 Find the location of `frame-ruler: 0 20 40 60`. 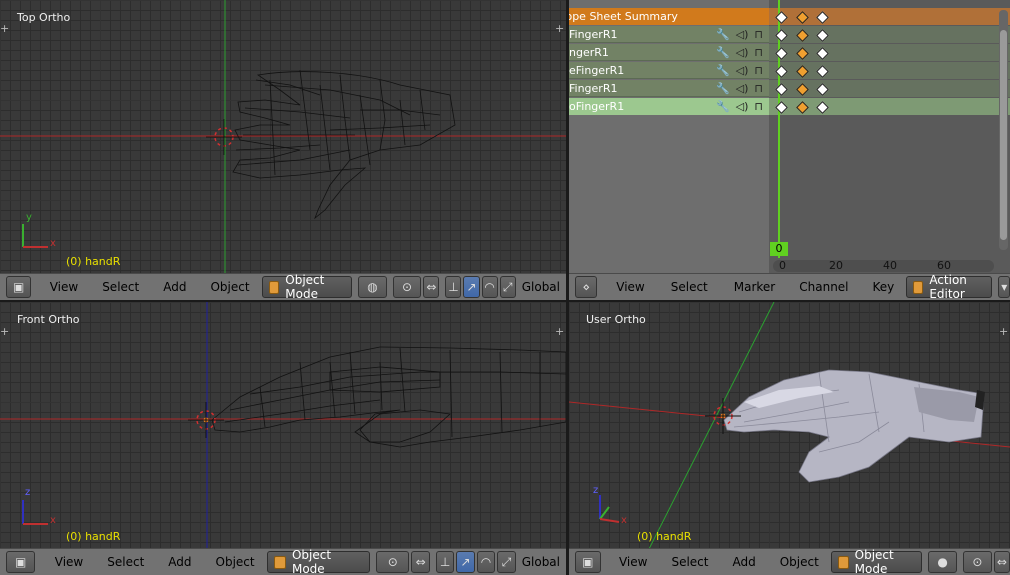

frame-ruler: 0 20 40 60 is located at coordinates (883, 265).